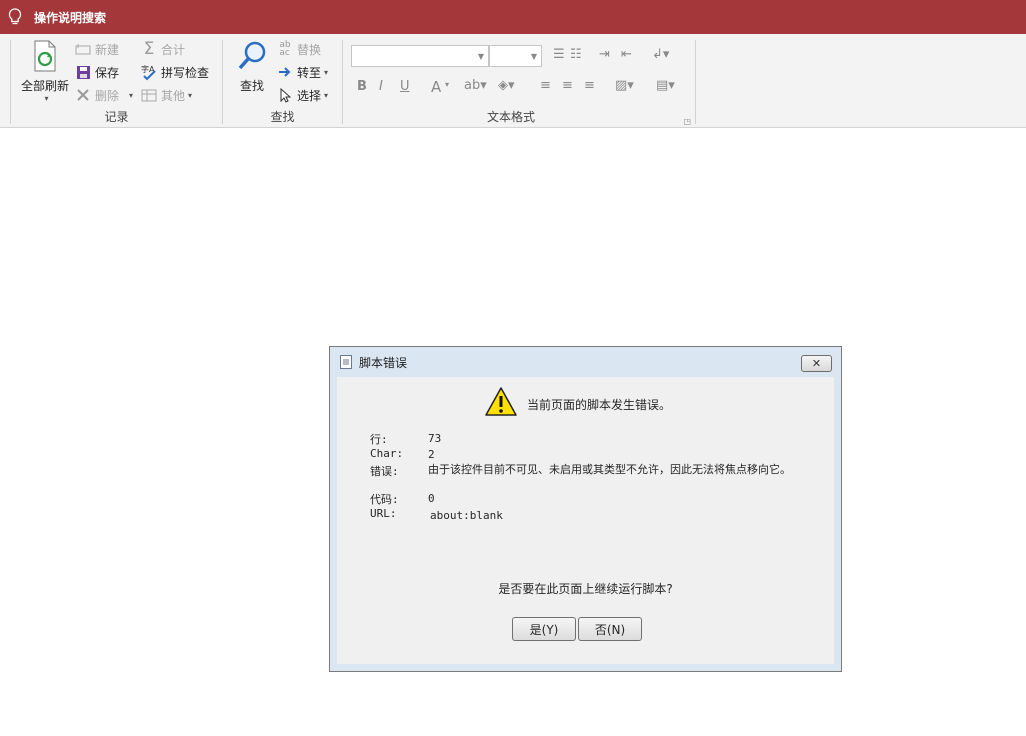  Describe the element at coordinates (384, 499) in the screenshot. I see `code-label: 代码:` at that location.